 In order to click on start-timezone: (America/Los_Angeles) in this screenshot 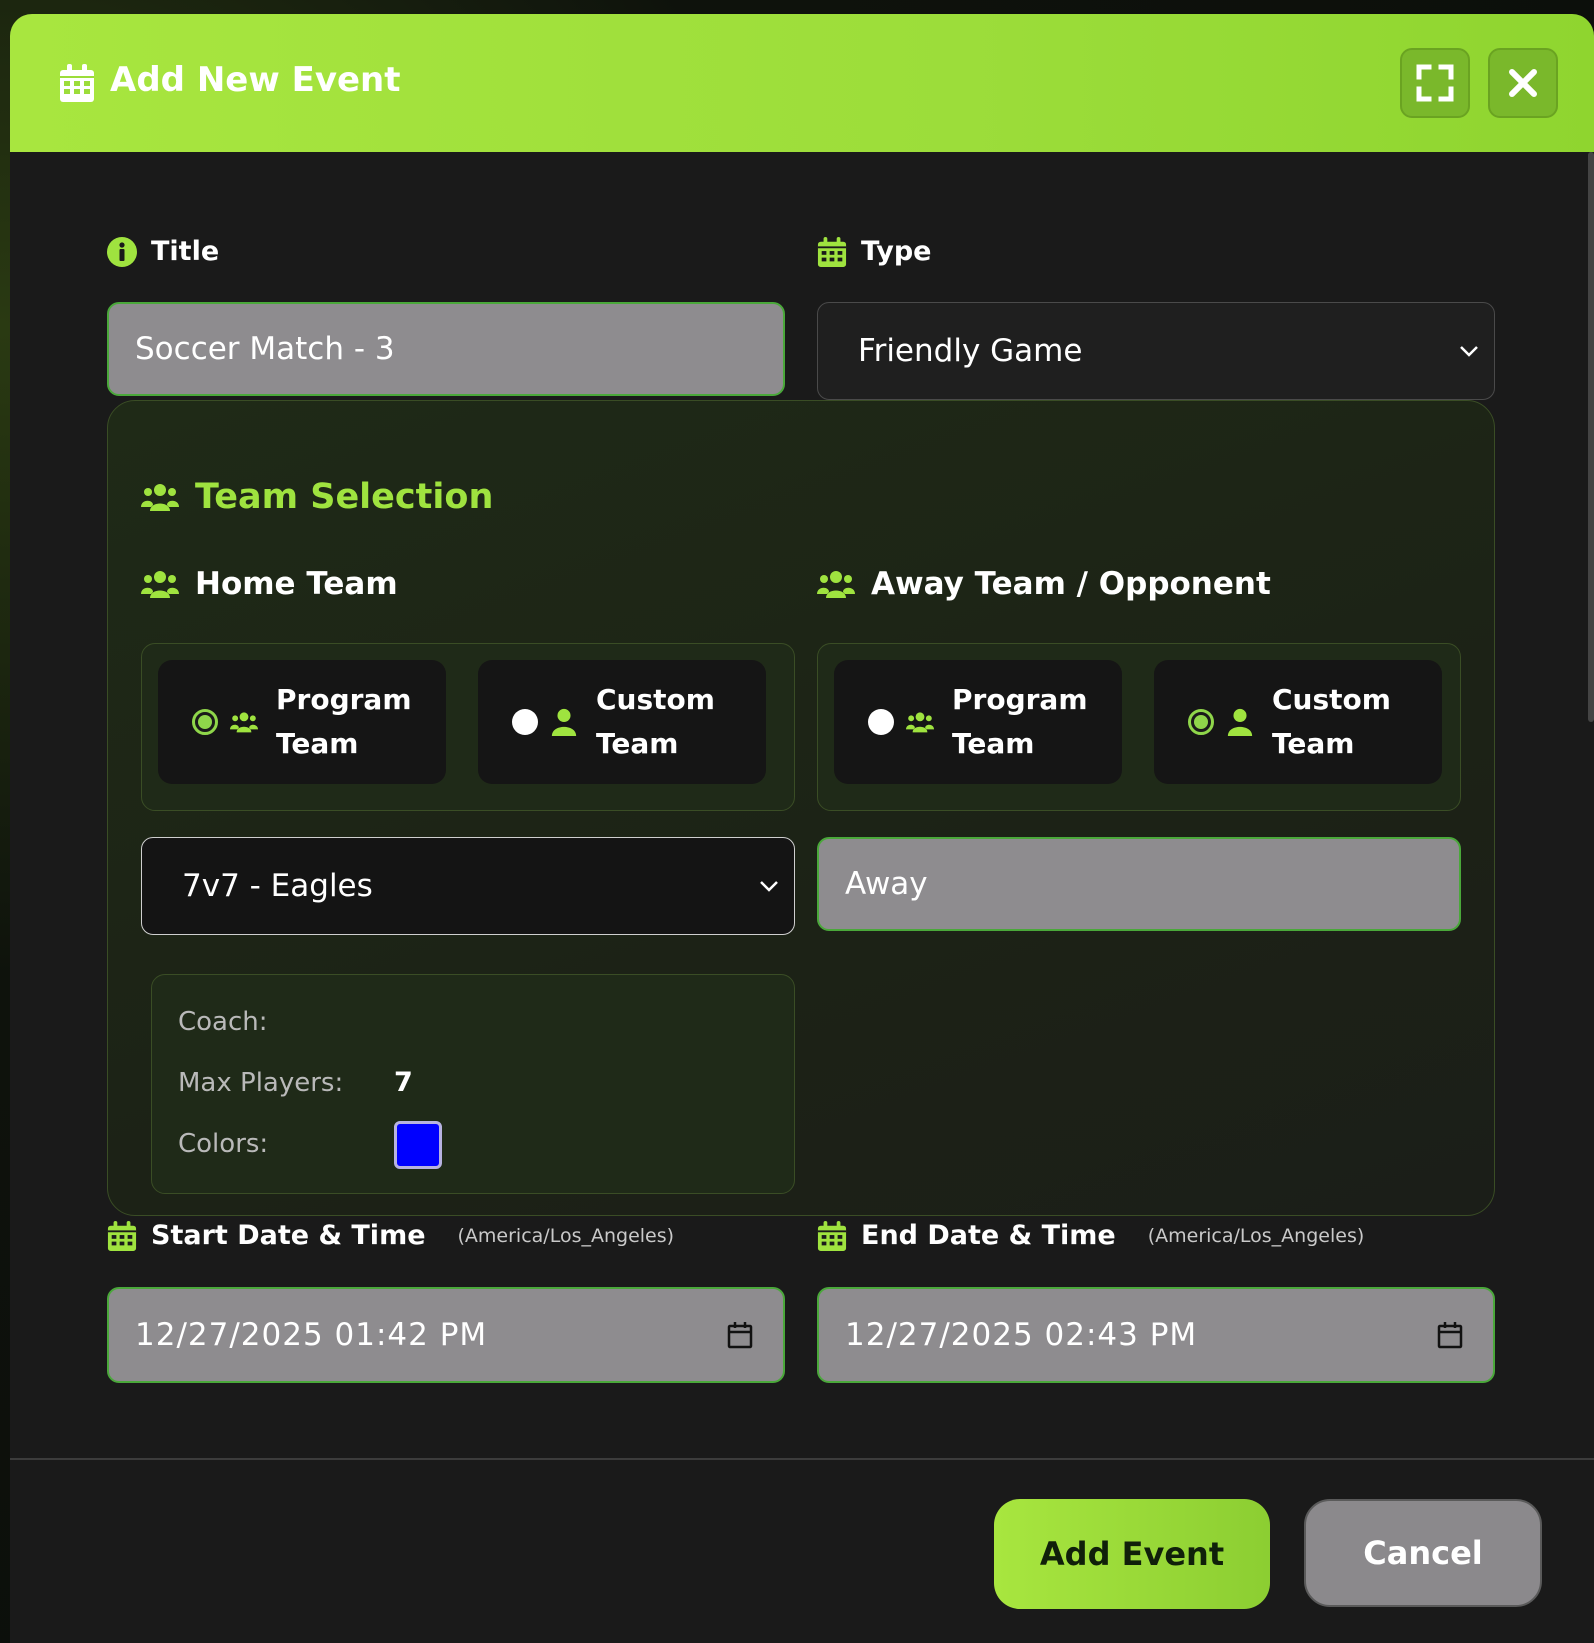, I will do `click(566, 1235)`.